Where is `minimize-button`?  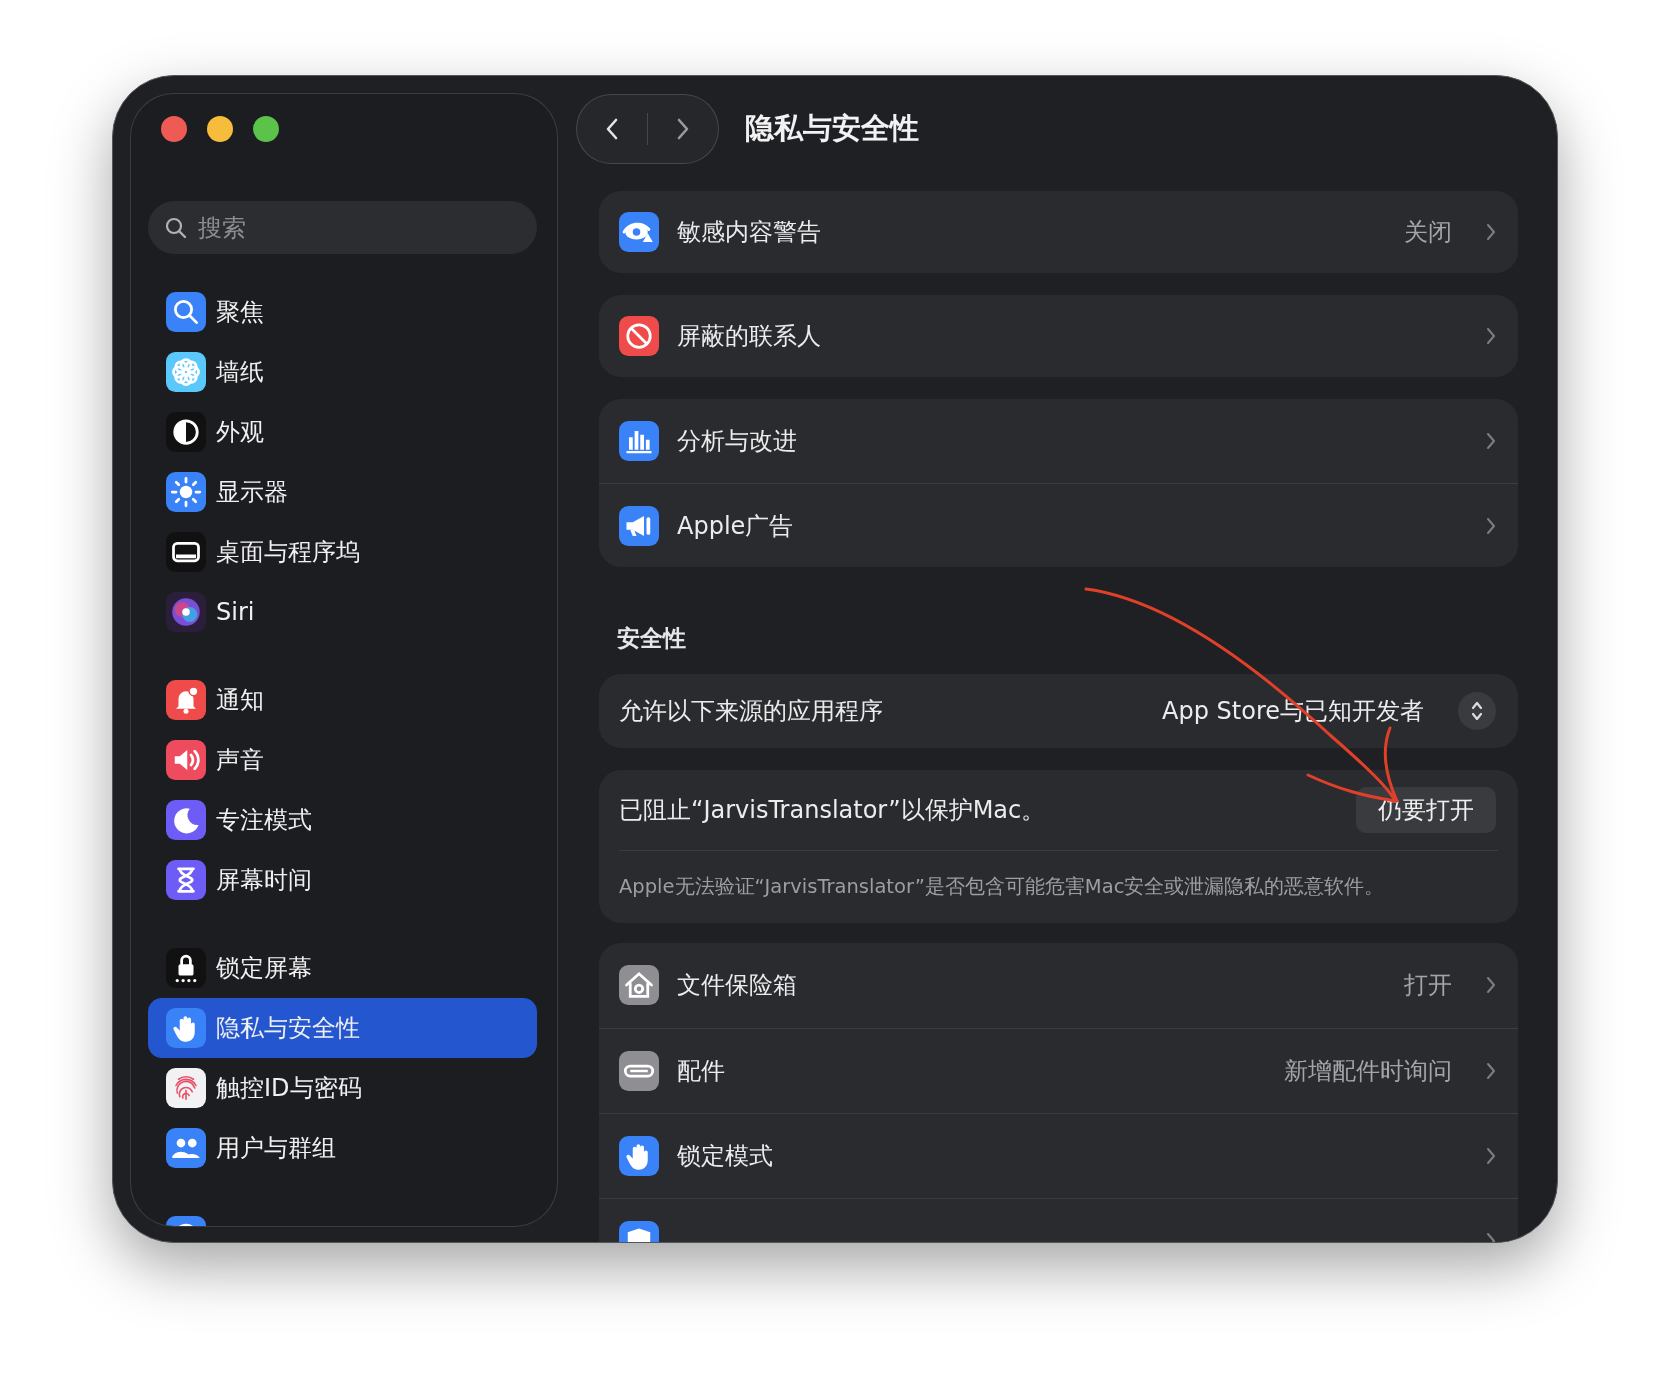 minimize-button is located at coordinates (220, 129).